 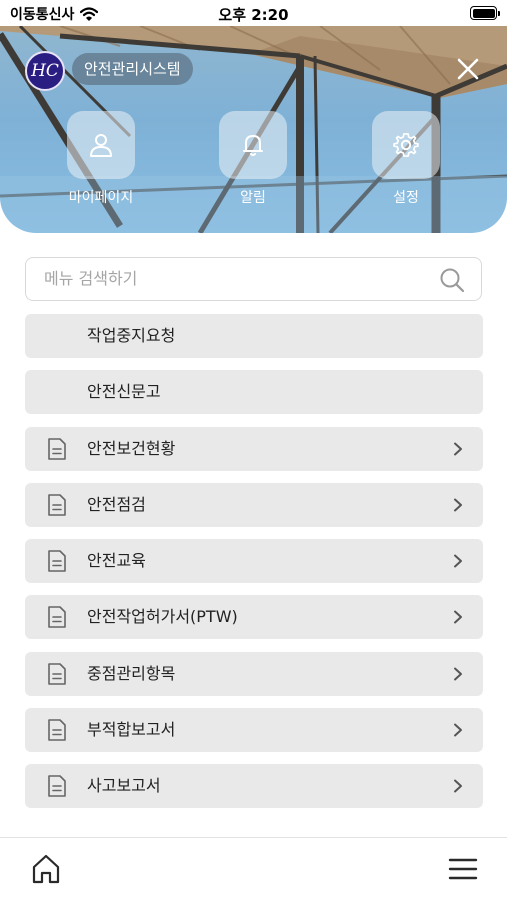 I want to click on app-title: 안전관리시스템, so click(x=132, y=69).